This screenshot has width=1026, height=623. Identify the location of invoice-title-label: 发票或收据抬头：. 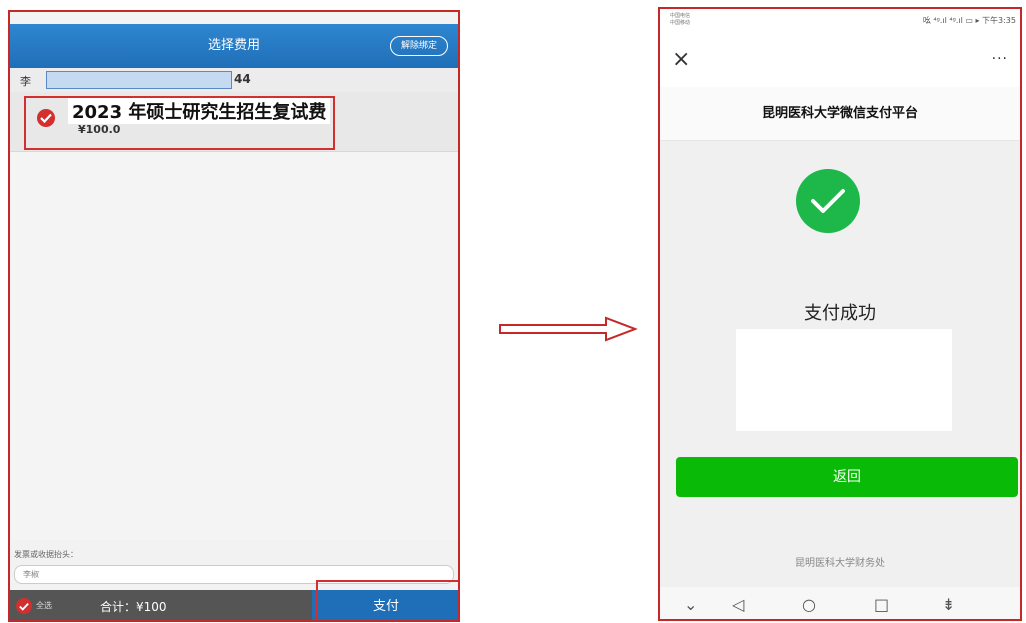
(46, 554).